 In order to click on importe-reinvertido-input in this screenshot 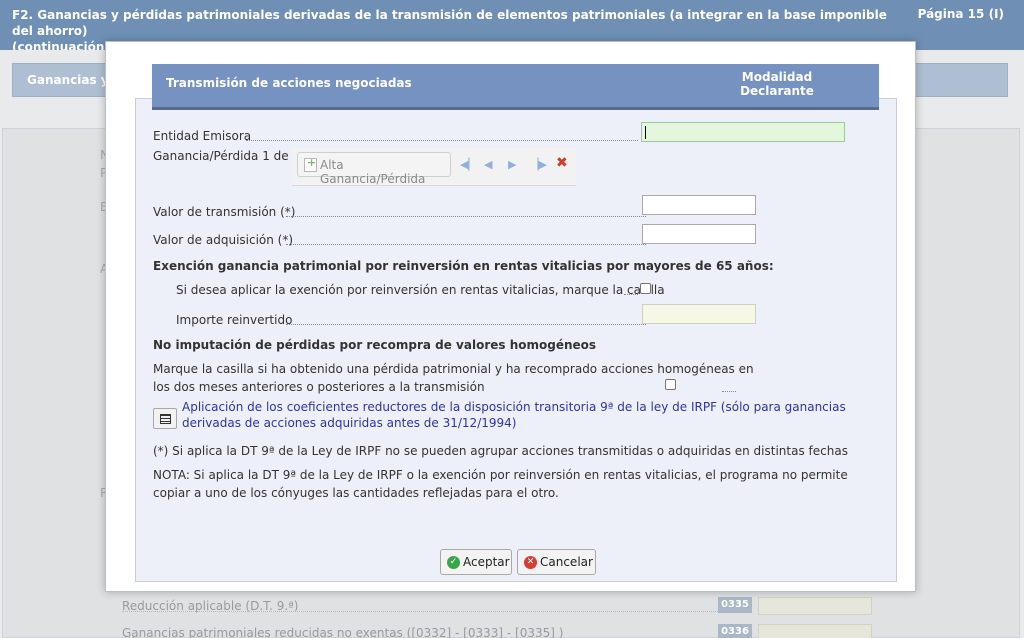, I will do `click(699, 314)`.